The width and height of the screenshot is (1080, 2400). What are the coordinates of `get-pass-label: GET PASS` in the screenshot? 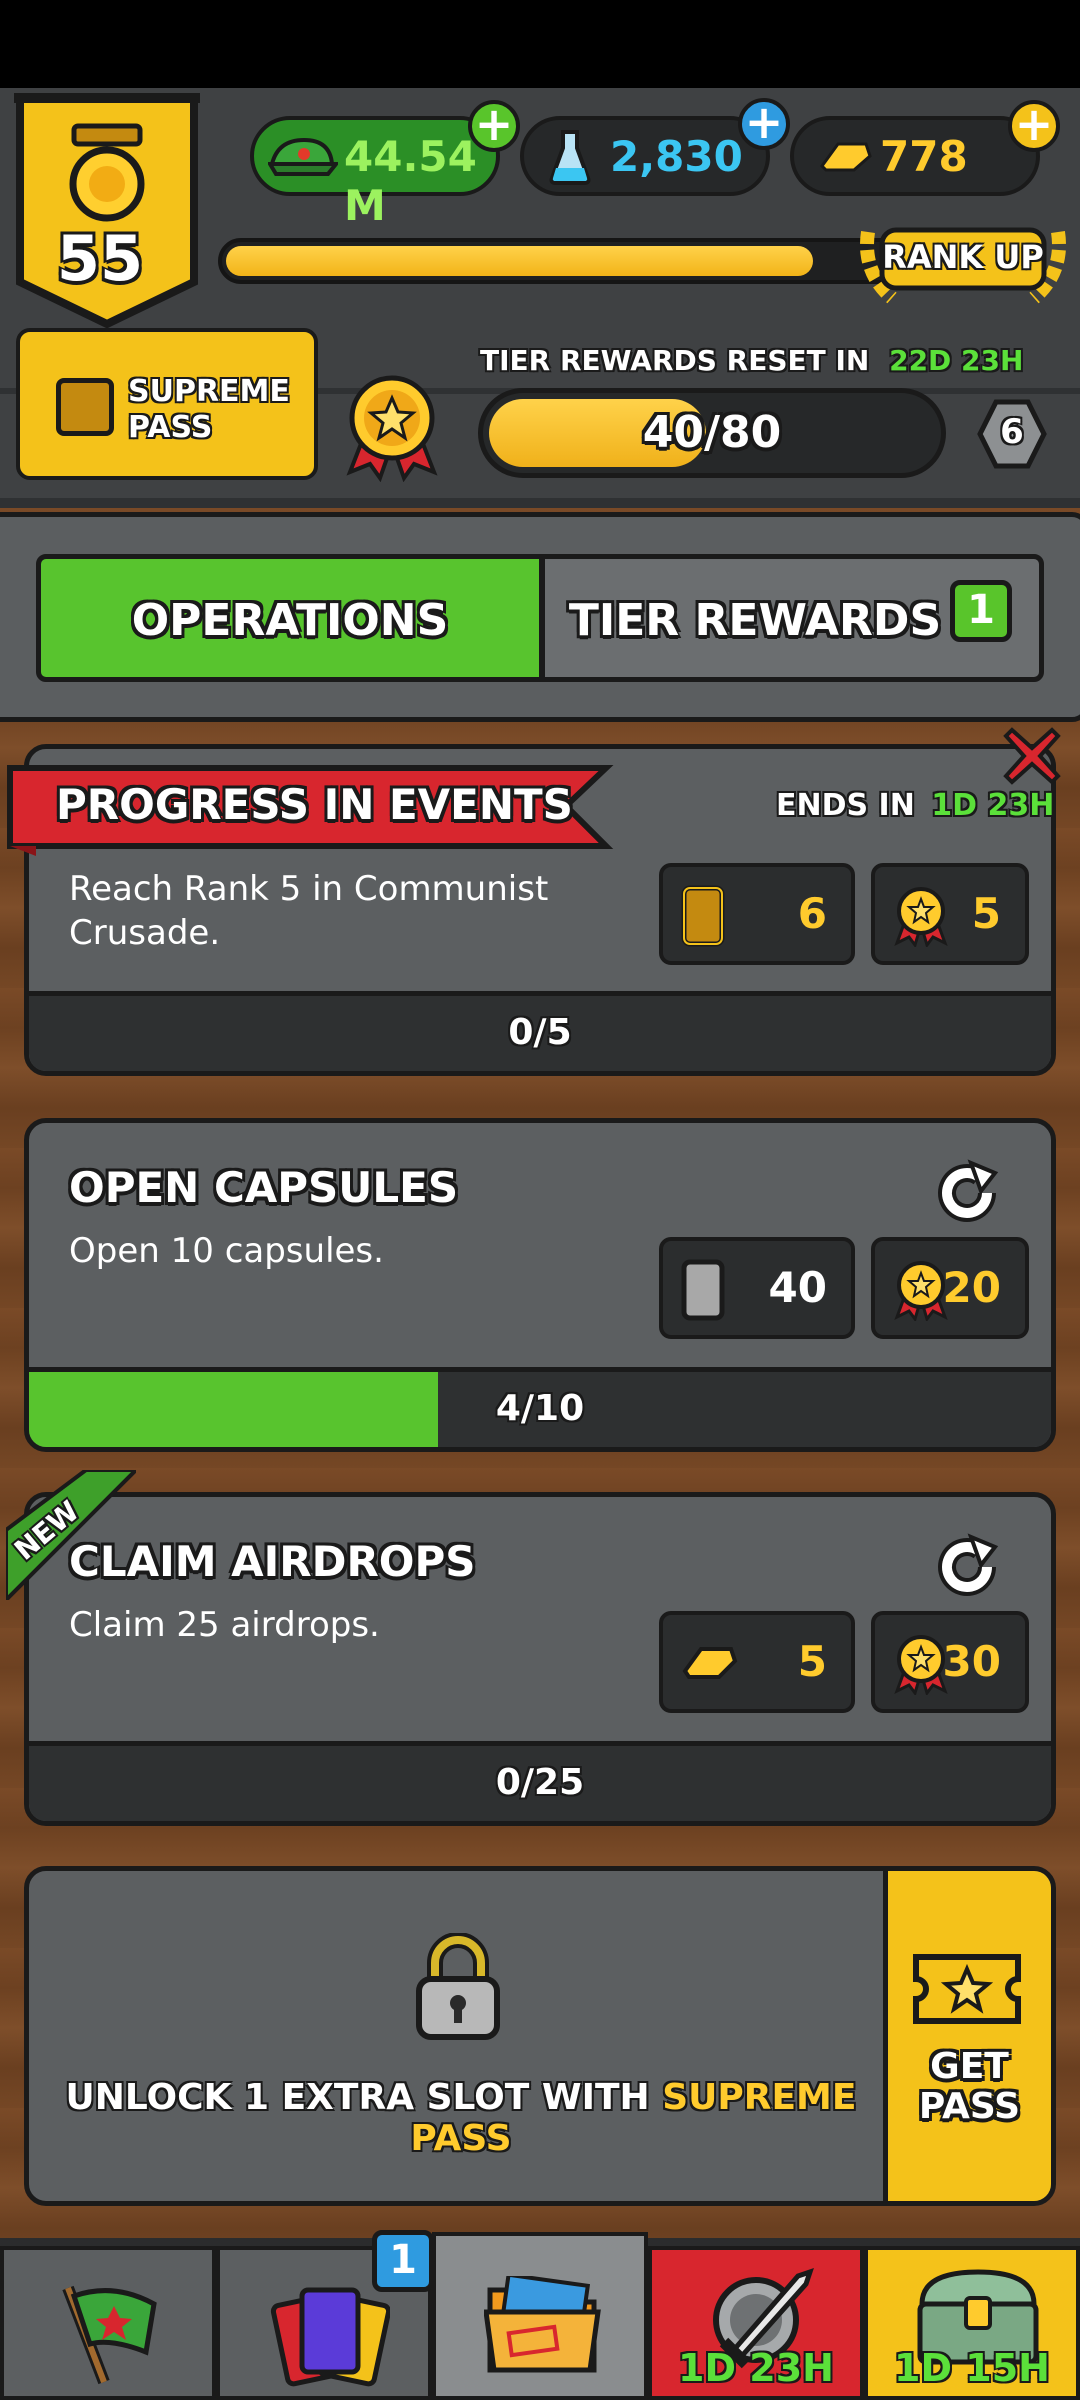 It's located at (969, 2086).